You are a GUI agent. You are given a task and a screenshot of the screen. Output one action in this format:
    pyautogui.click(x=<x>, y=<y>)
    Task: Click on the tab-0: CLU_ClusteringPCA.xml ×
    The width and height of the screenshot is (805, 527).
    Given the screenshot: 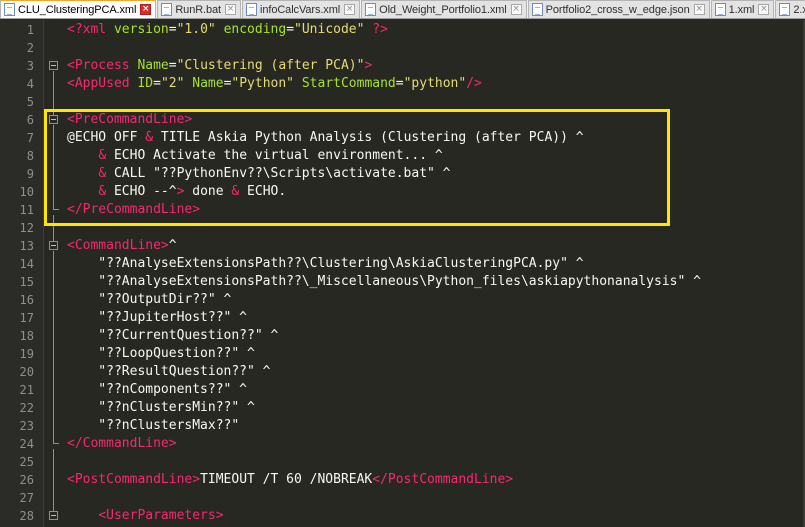 What is the action you would take?
    pyautogui.click(x=78, y=9)
    